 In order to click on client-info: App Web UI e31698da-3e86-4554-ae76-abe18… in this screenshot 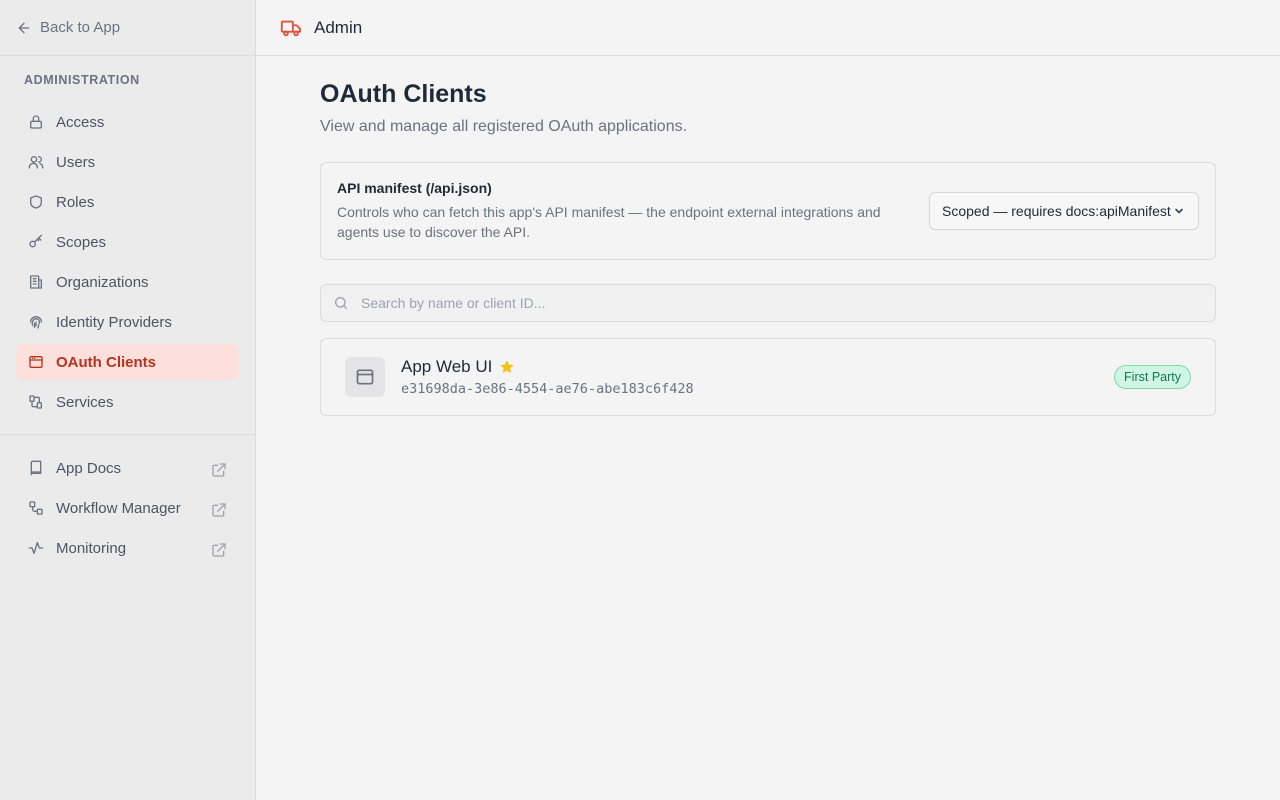, I will do `click(547, 377)`.